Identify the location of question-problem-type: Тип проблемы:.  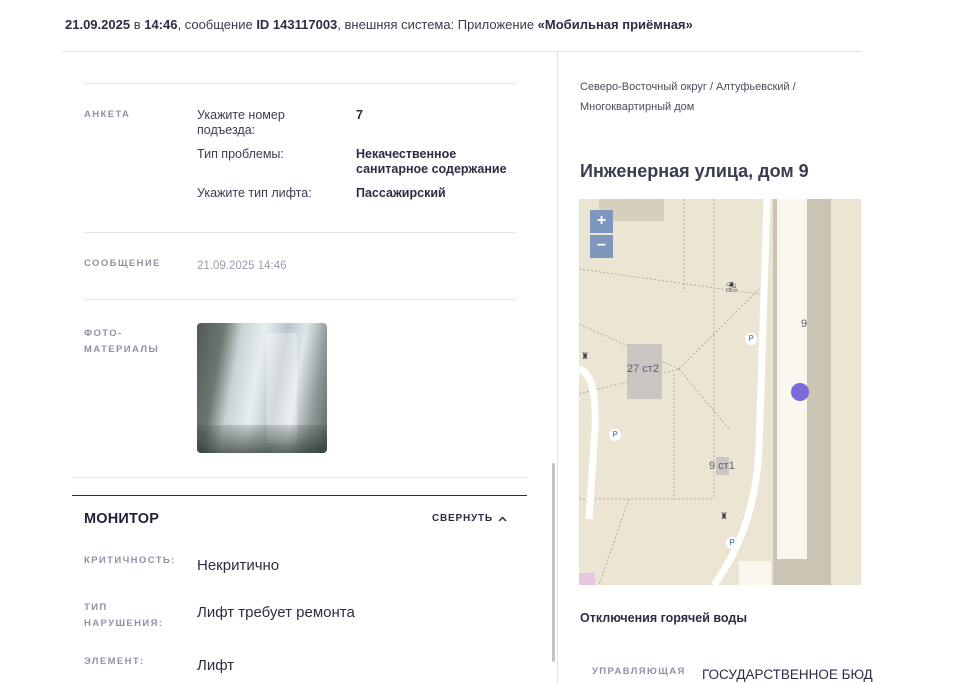
(240, 154).